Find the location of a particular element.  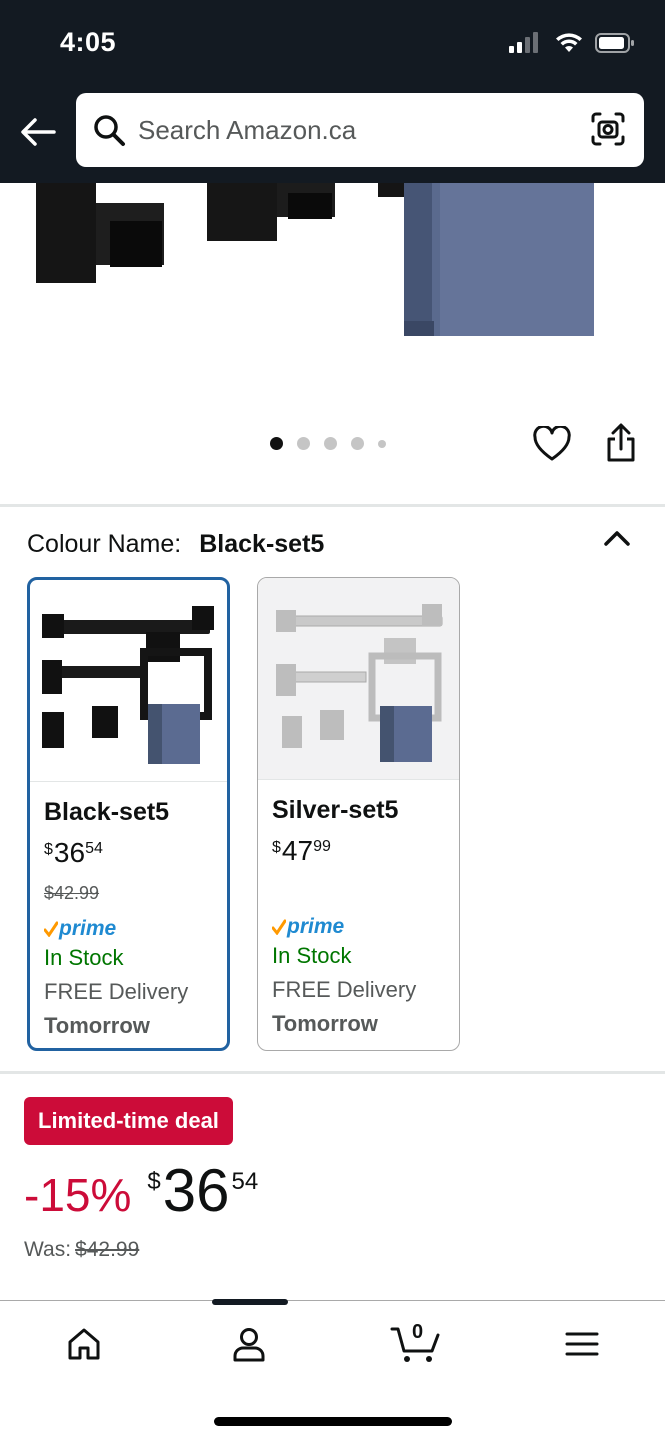

colour-option-was-price: $42.99 is located at coordinates (72, 893).